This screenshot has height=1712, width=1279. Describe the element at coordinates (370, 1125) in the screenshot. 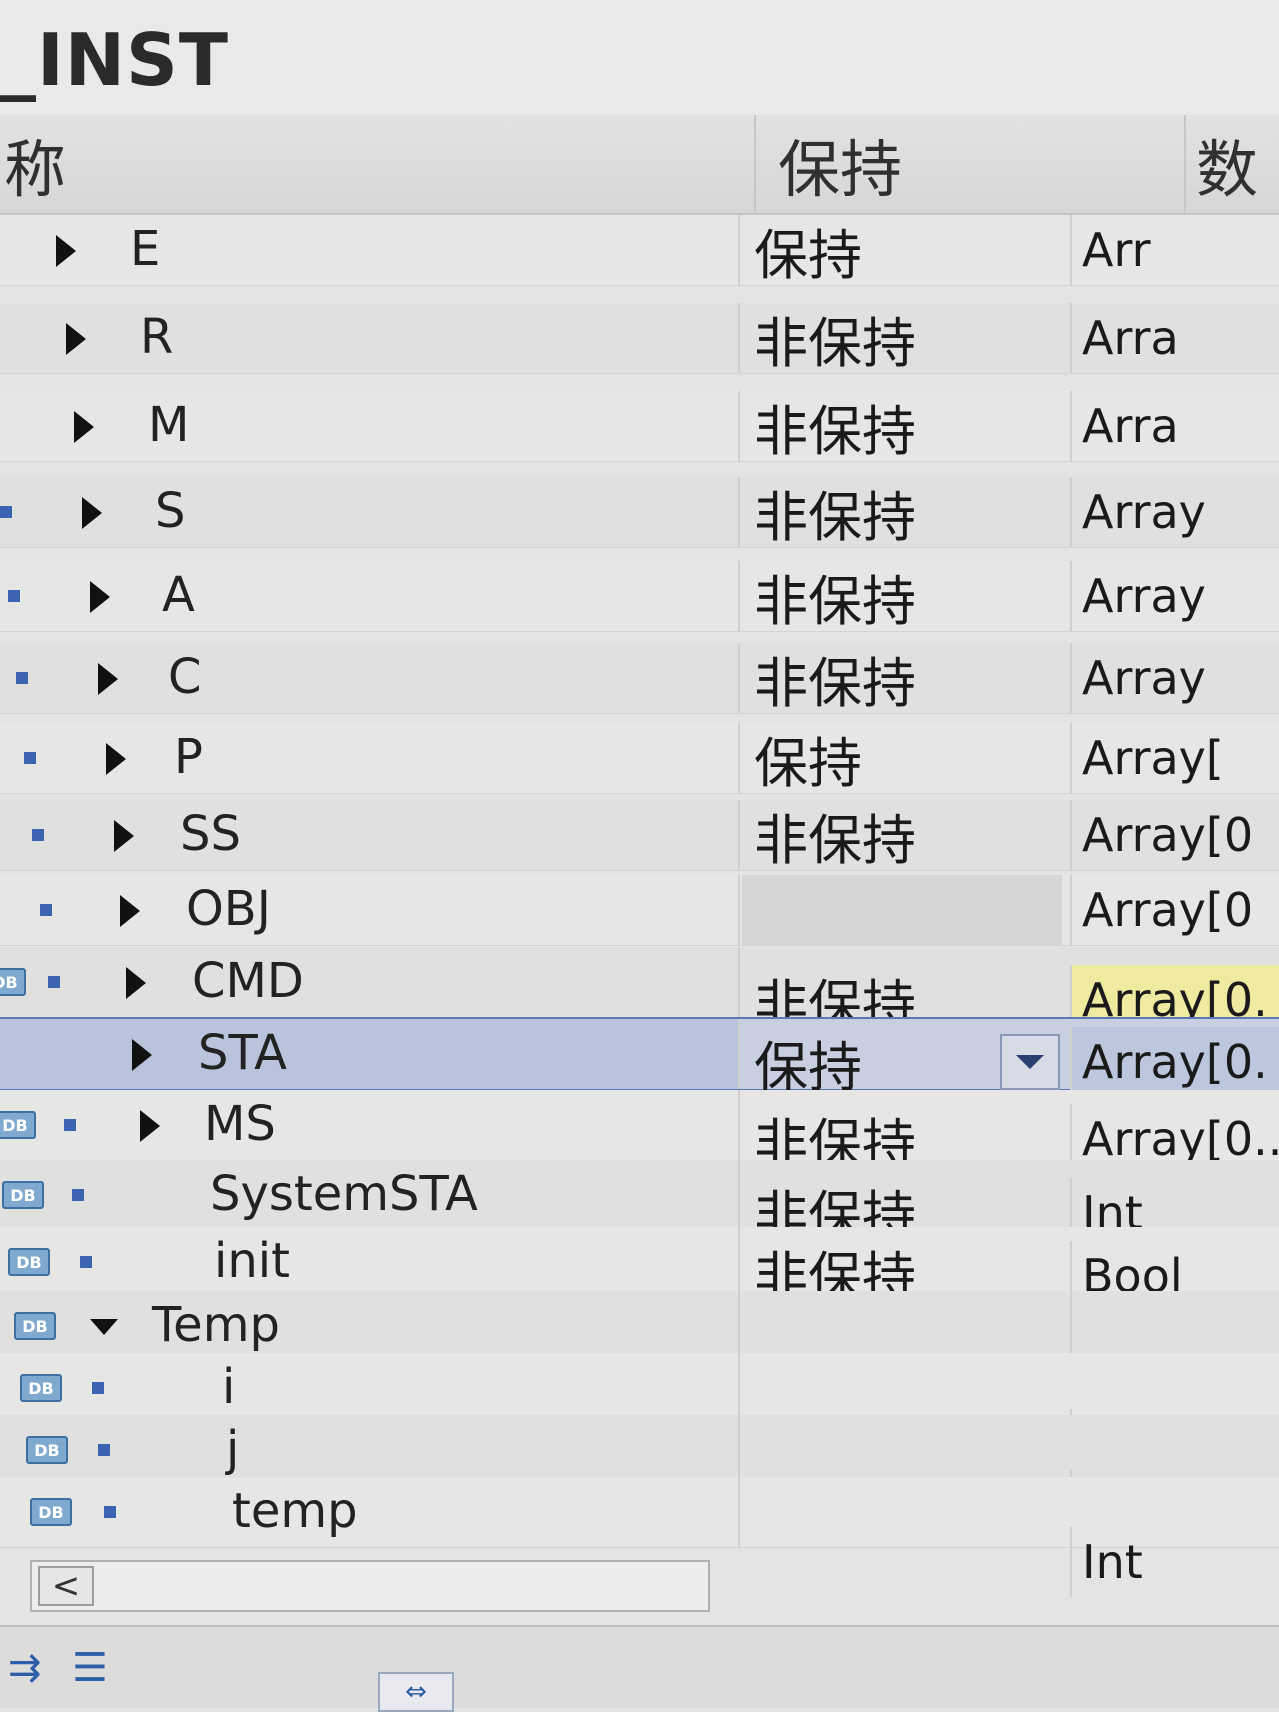

I see `name-cell: MS` at that location.